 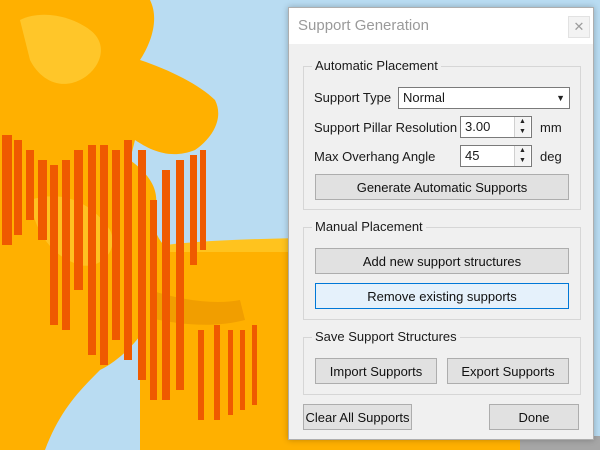 I want to click on generate-automatic-supports-button: Generate Automatic Supports, so click(x=442, y=187).